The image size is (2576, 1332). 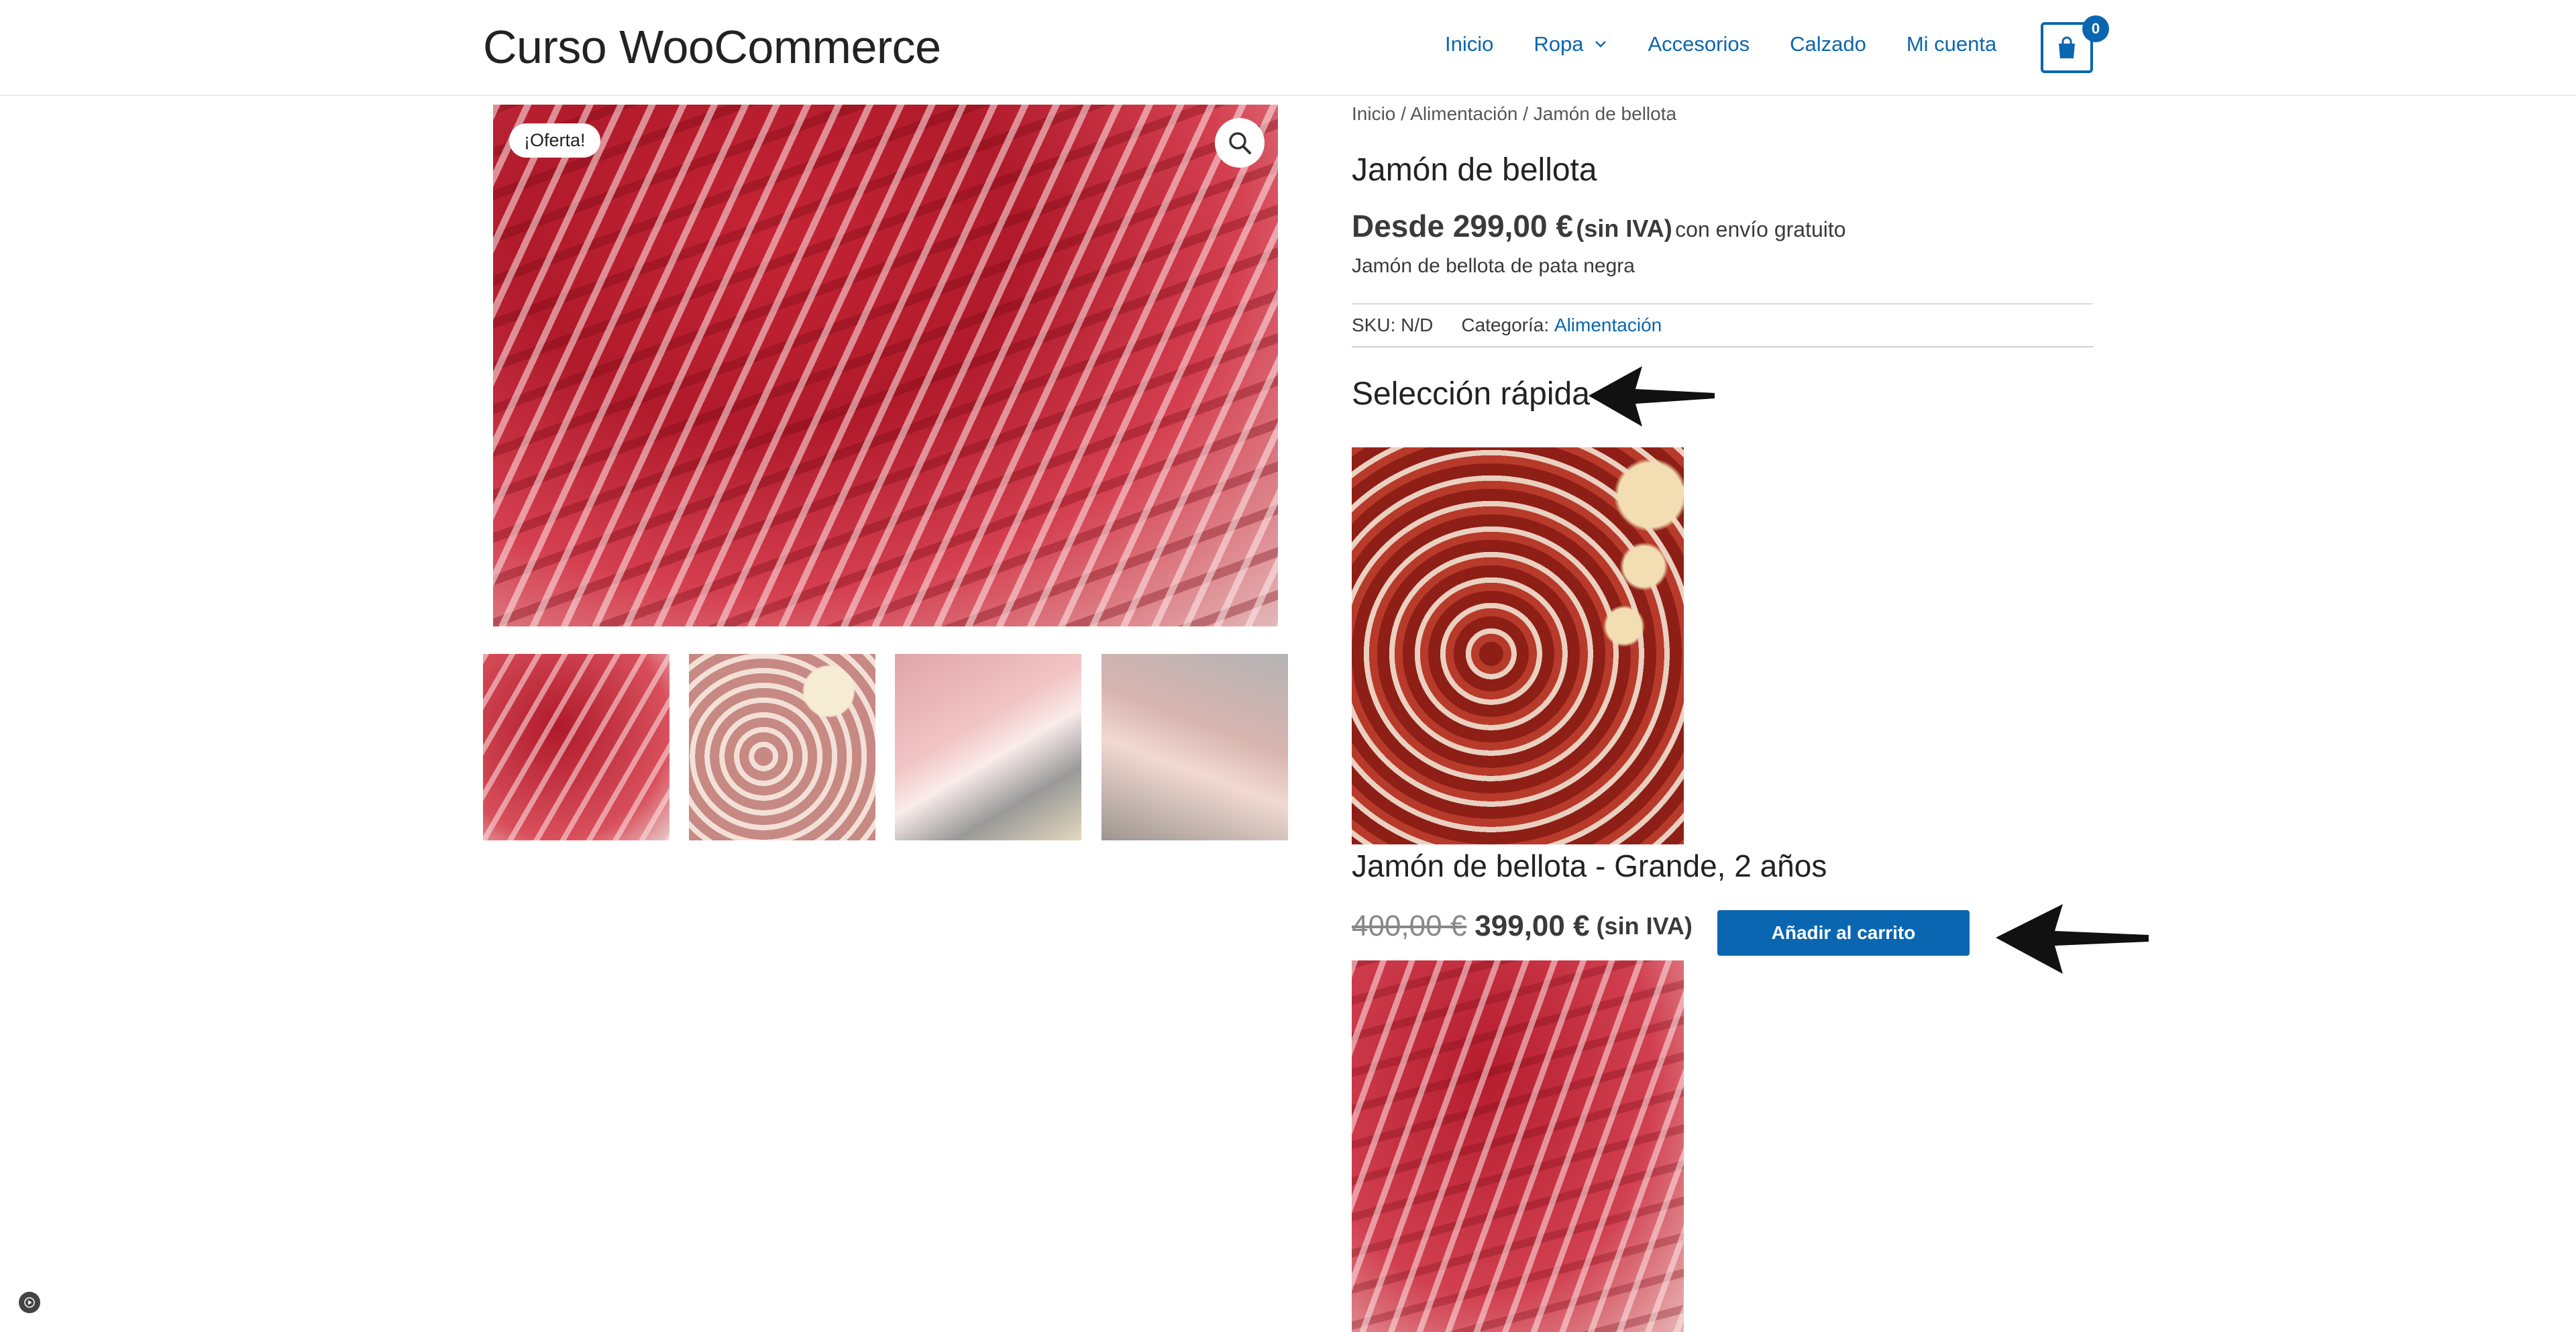 I want to click on sale-badge: ¡Oferta!, so click(x=554, y=140).